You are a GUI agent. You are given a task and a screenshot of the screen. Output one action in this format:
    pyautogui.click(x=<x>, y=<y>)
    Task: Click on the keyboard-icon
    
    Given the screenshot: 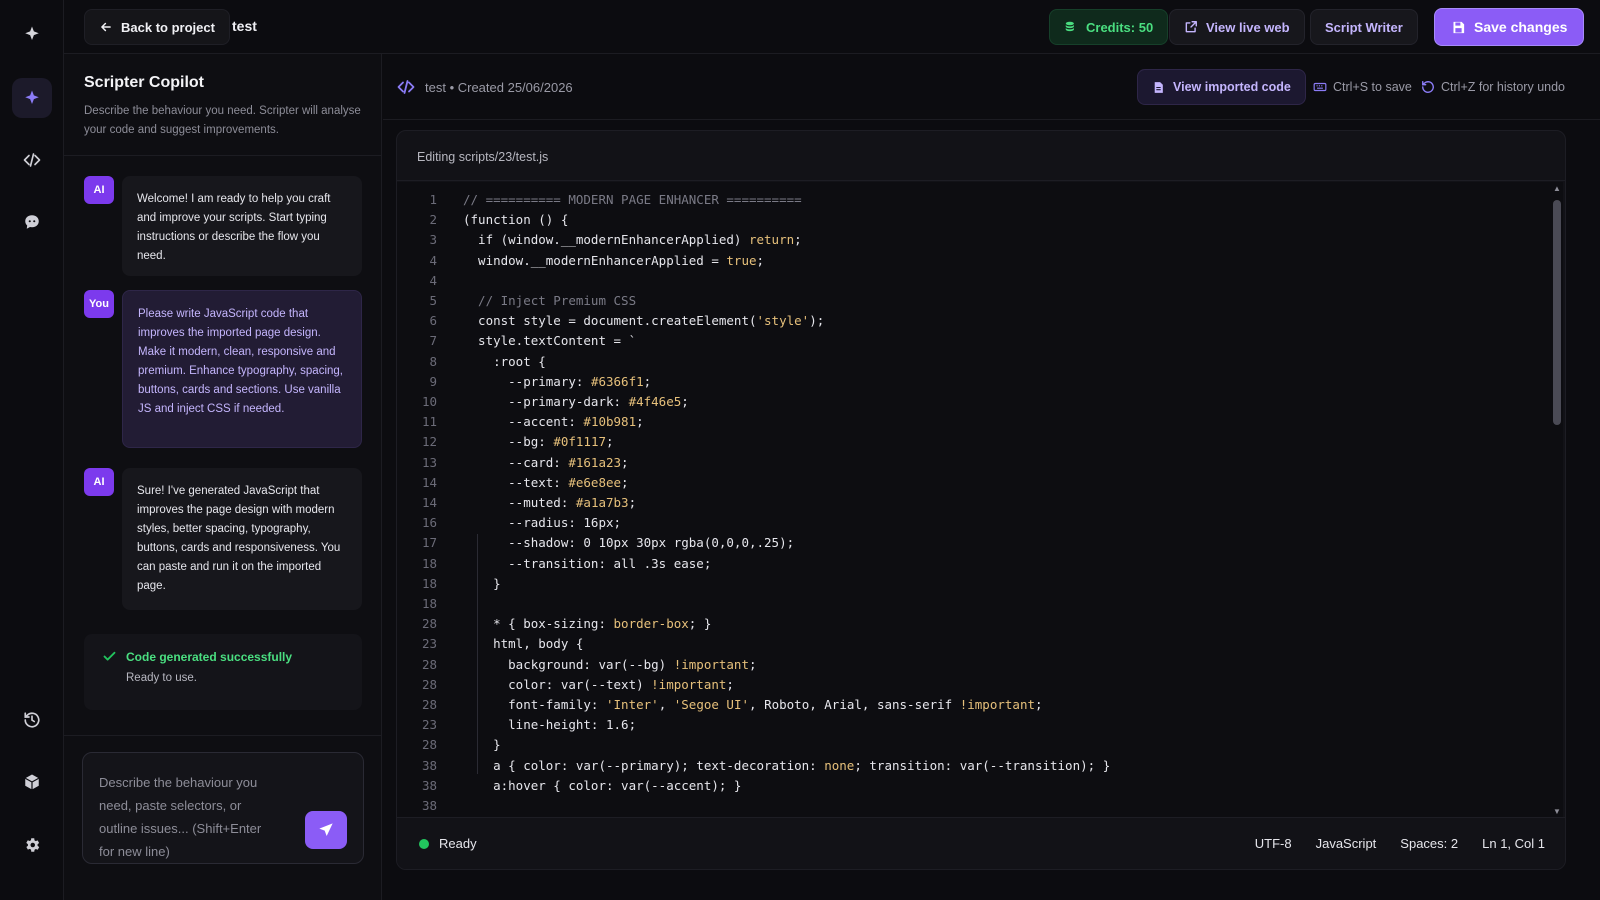 What is the action you would take?
    pyautogui.click(x=1320, y=87)
    